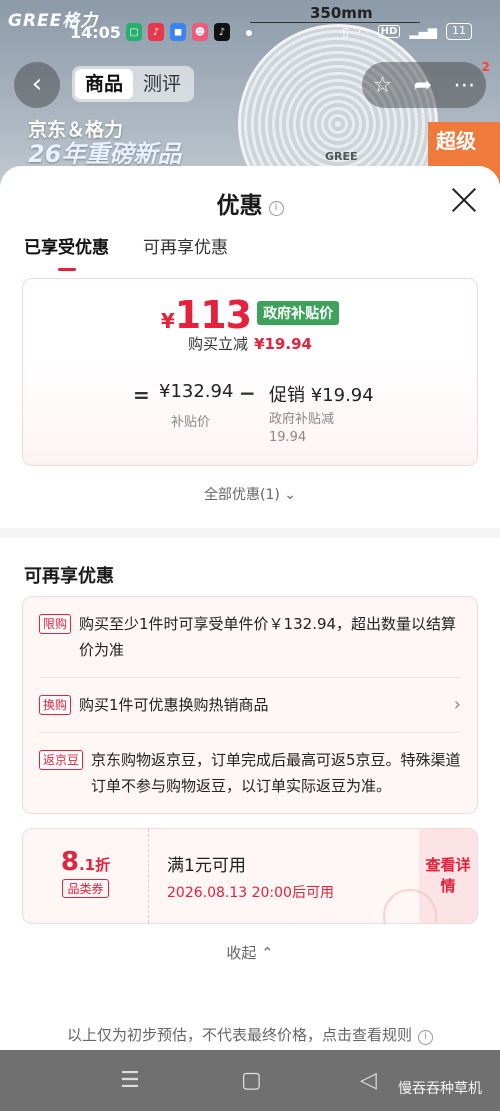  Describe the element at coordinates (341, 156) in the screenshot. I see `fan-logo: GREE` at that location.